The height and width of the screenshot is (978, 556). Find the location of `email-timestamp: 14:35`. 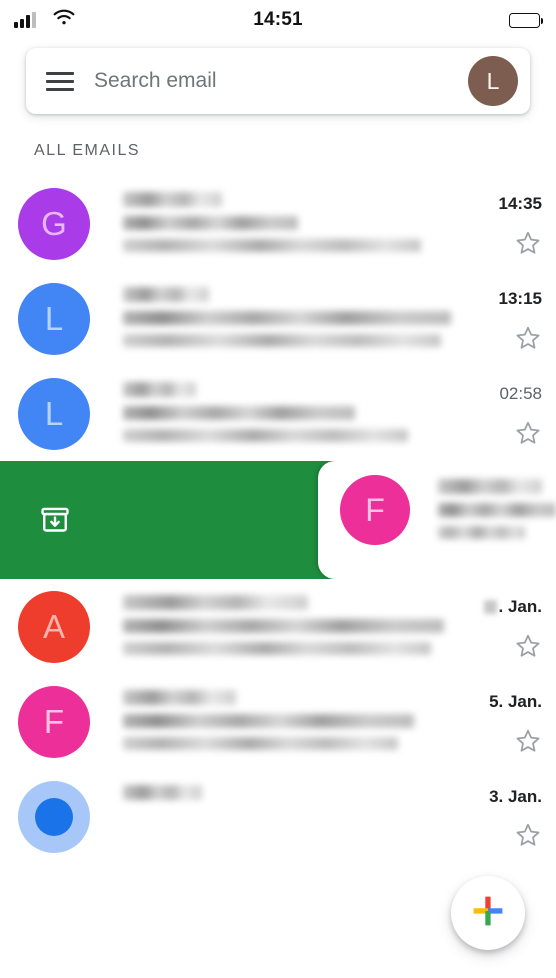

email-timestamp: 14:35 is located at coordinates (520, 203).